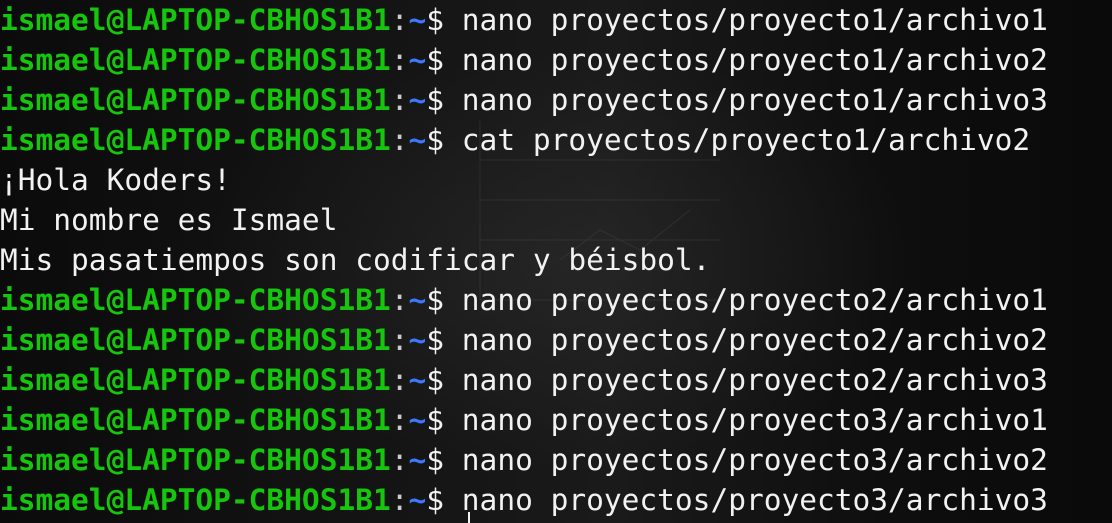 The height and width of the screenshot is (523, 1112). I want to click on output-line: Mi nombre es Ismael, so click(524, 220).